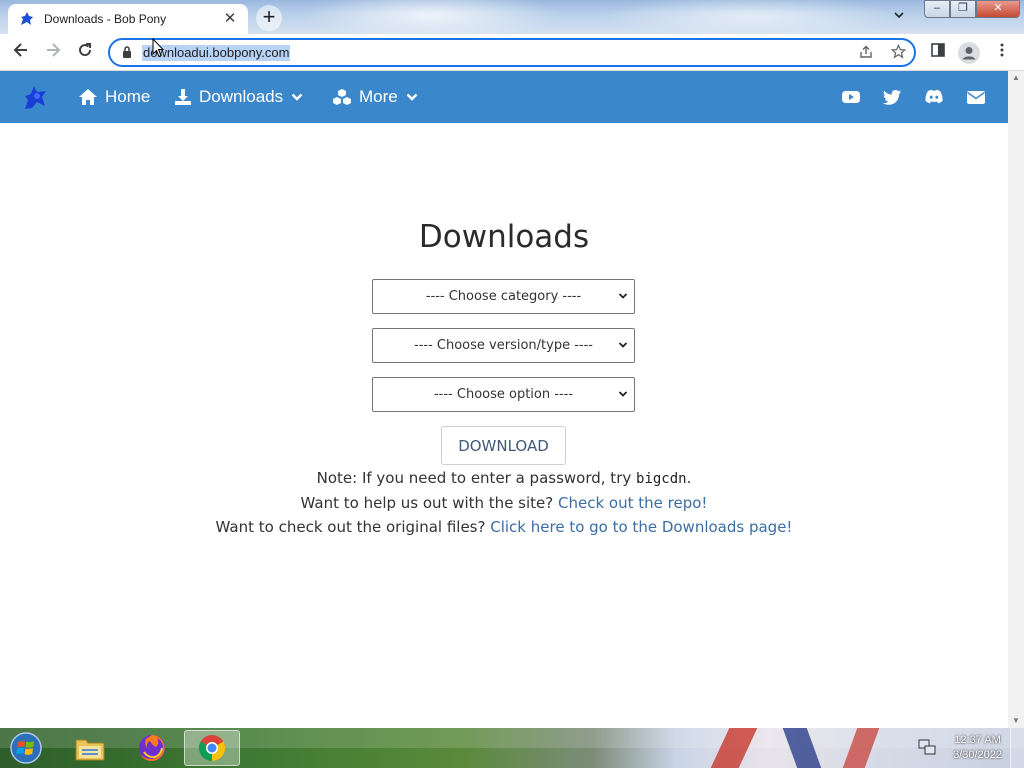  I want to click on download-icon, so click(183, 97).